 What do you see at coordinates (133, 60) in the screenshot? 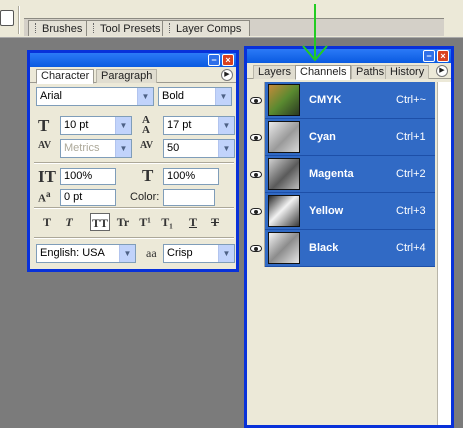
I see `character-palette-titlebar: − ×` at bounding box center [133, 60].